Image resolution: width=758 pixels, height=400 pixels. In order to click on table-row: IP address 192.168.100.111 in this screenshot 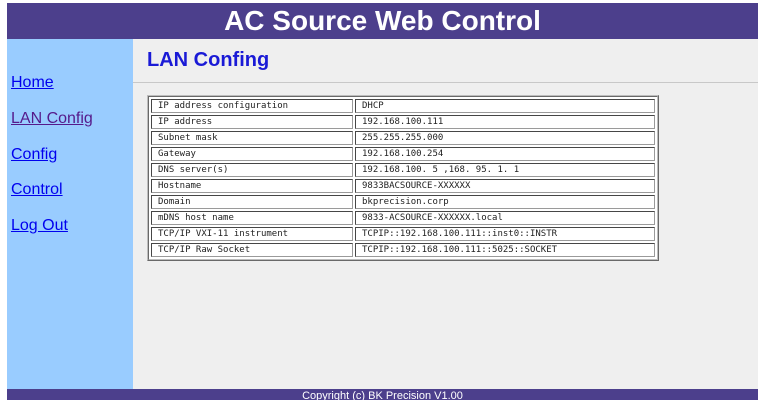, I will do `click(403, 122)`.